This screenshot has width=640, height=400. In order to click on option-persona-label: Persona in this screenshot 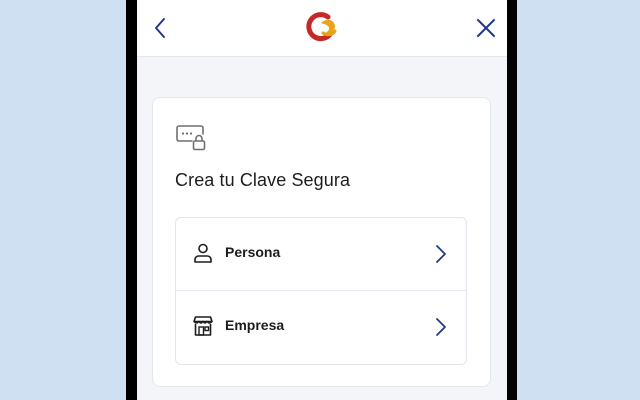, I will do `click(253, 252)`.